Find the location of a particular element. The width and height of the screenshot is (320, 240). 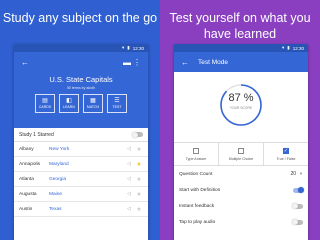

definition-text: Georgia is located at coordinates (58, 179).